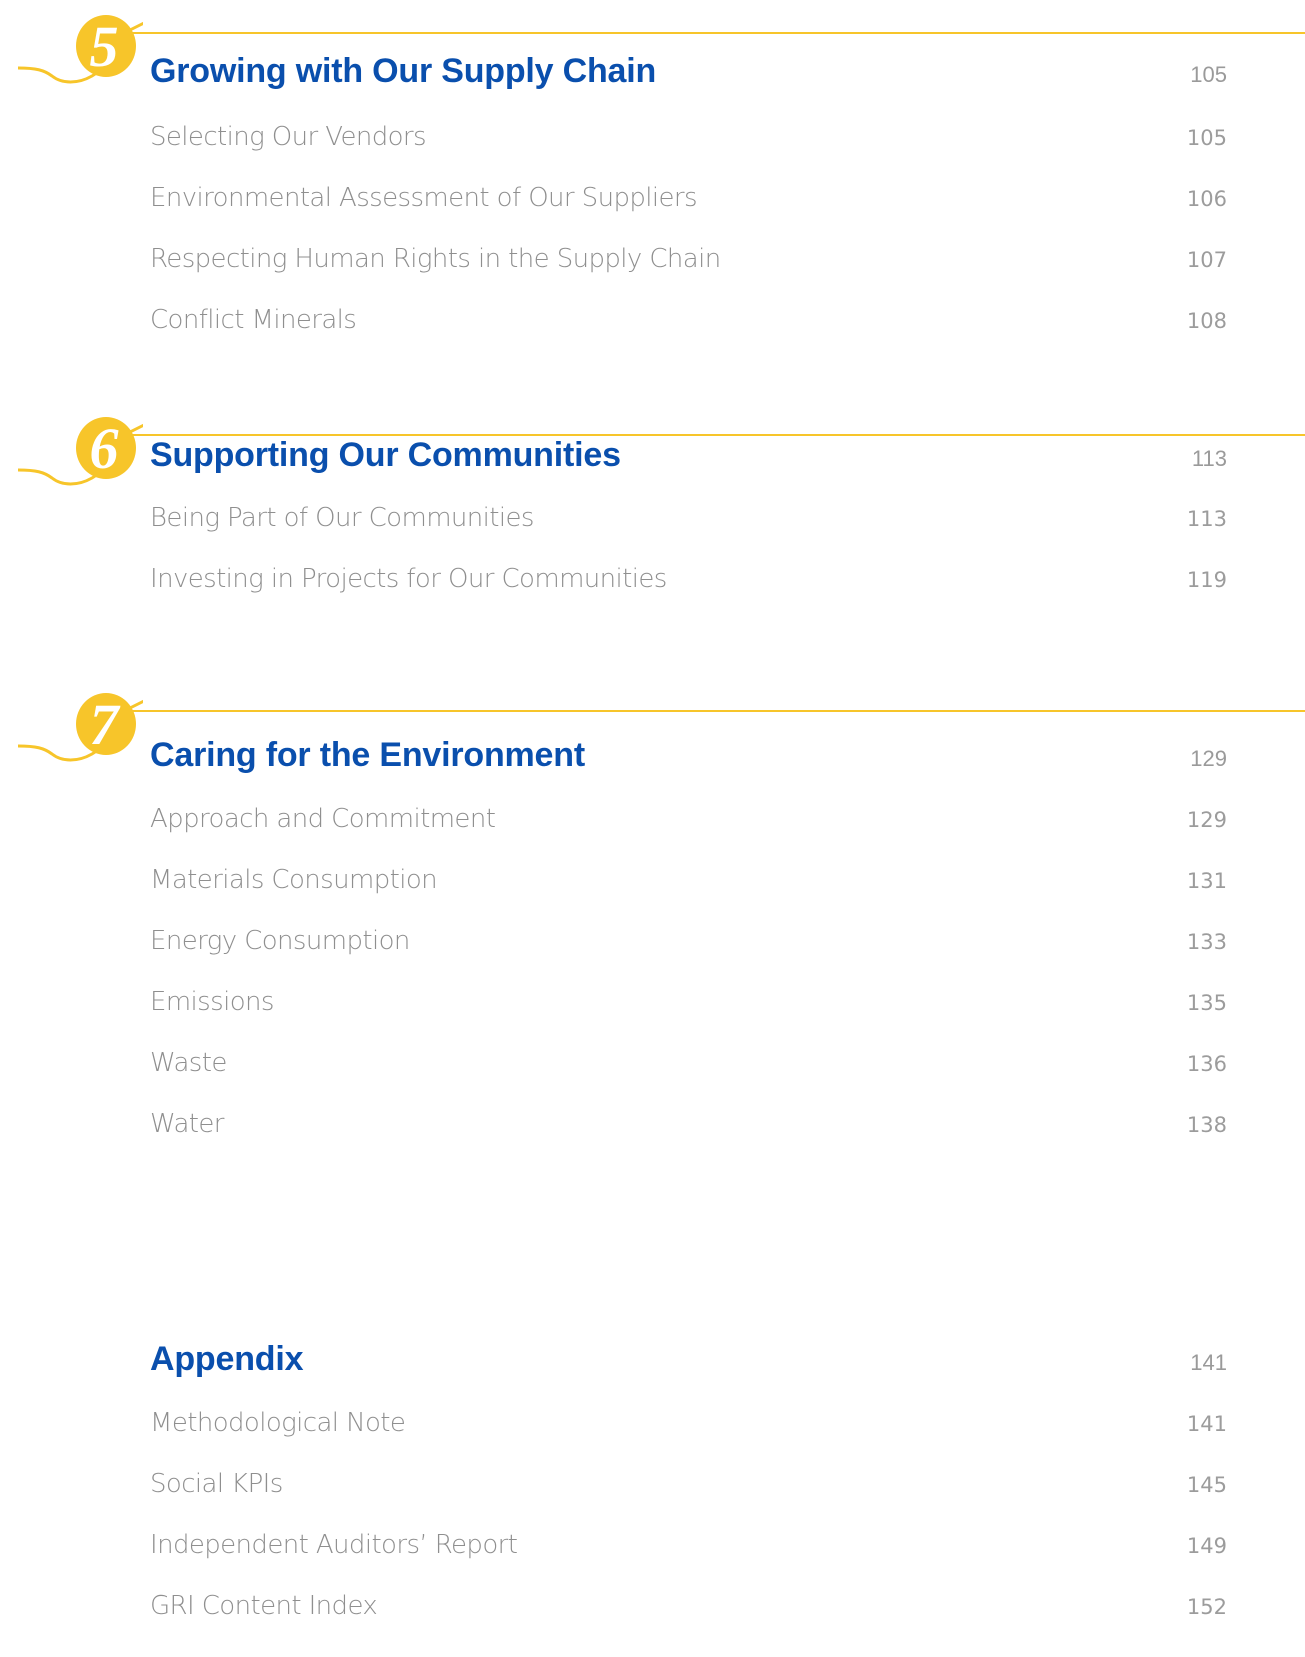 The image size is (1305, 1657). Describe the element at coordinates (80, 452) in the screenshot. I see `section-number-badge: 6` at that location.